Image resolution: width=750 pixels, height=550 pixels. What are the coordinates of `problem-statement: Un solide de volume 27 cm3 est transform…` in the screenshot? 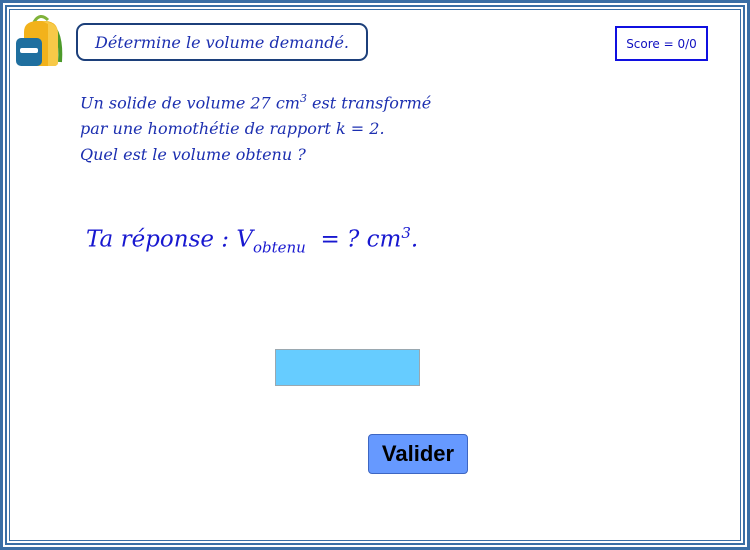 It's located at (300, 127).